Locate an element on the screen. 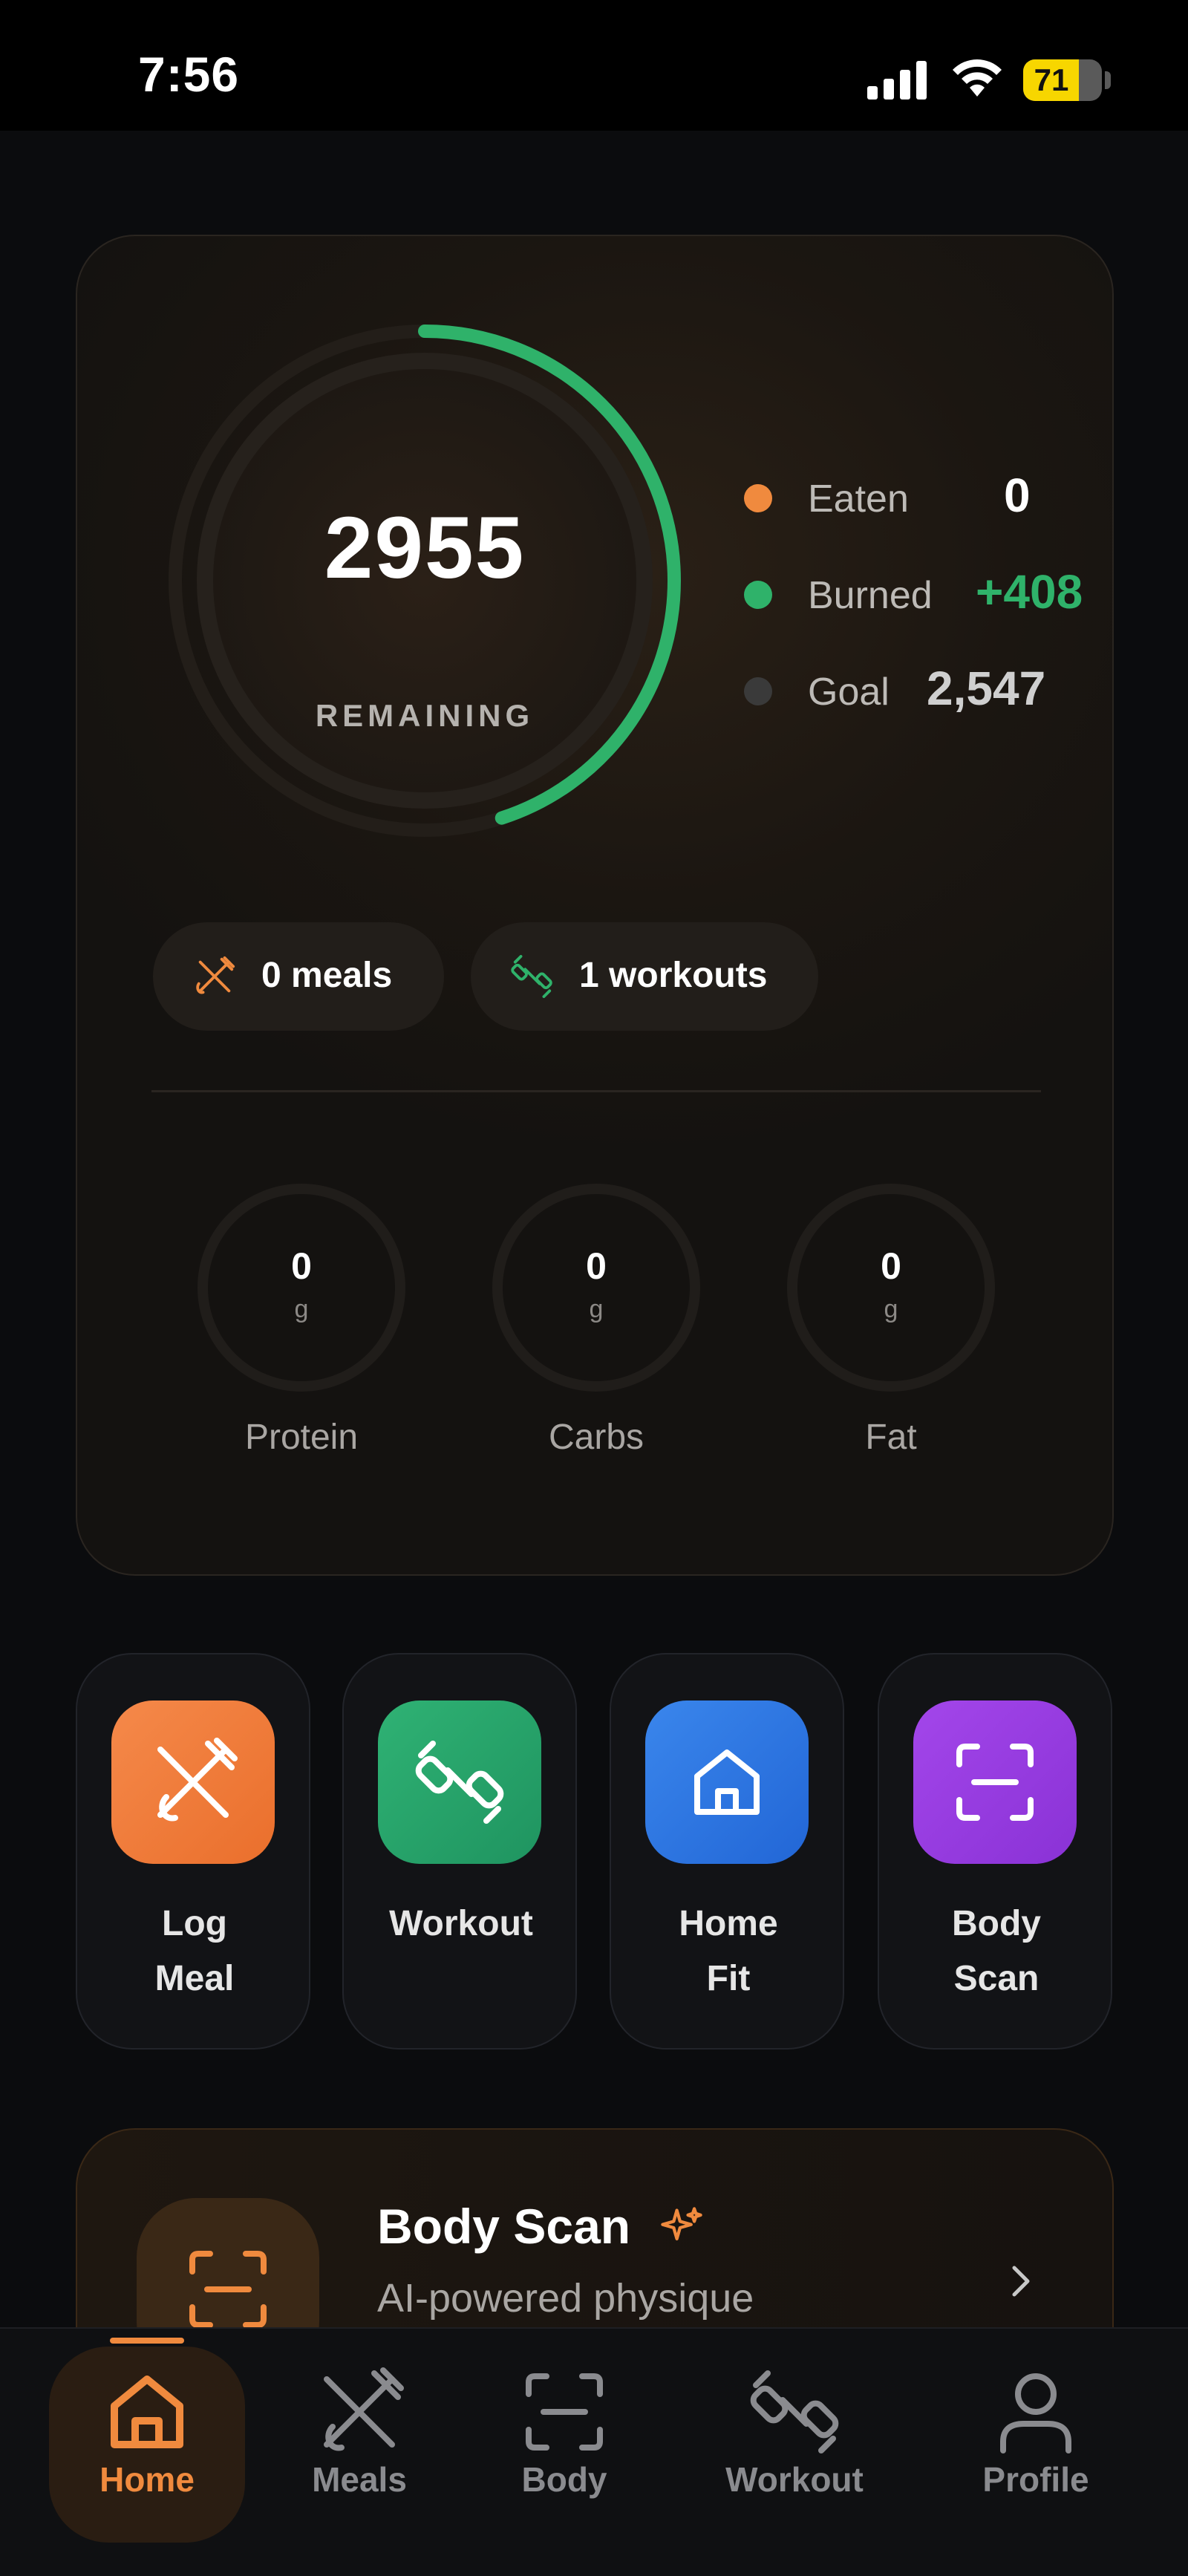 This screenshot has height=2576, width=1188. stat-burned-label: Burned is located at coordinates (871, 595).